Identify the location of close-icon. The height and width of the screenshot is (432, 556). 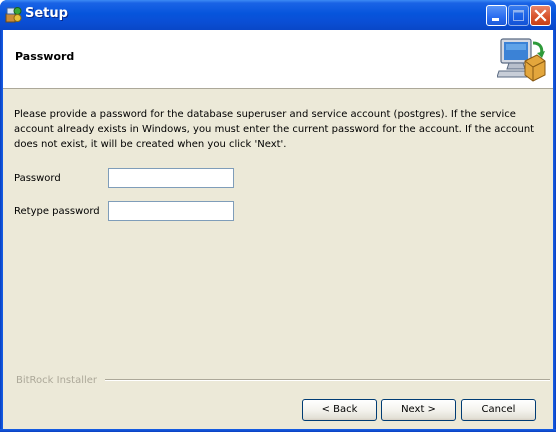
(540, 15).